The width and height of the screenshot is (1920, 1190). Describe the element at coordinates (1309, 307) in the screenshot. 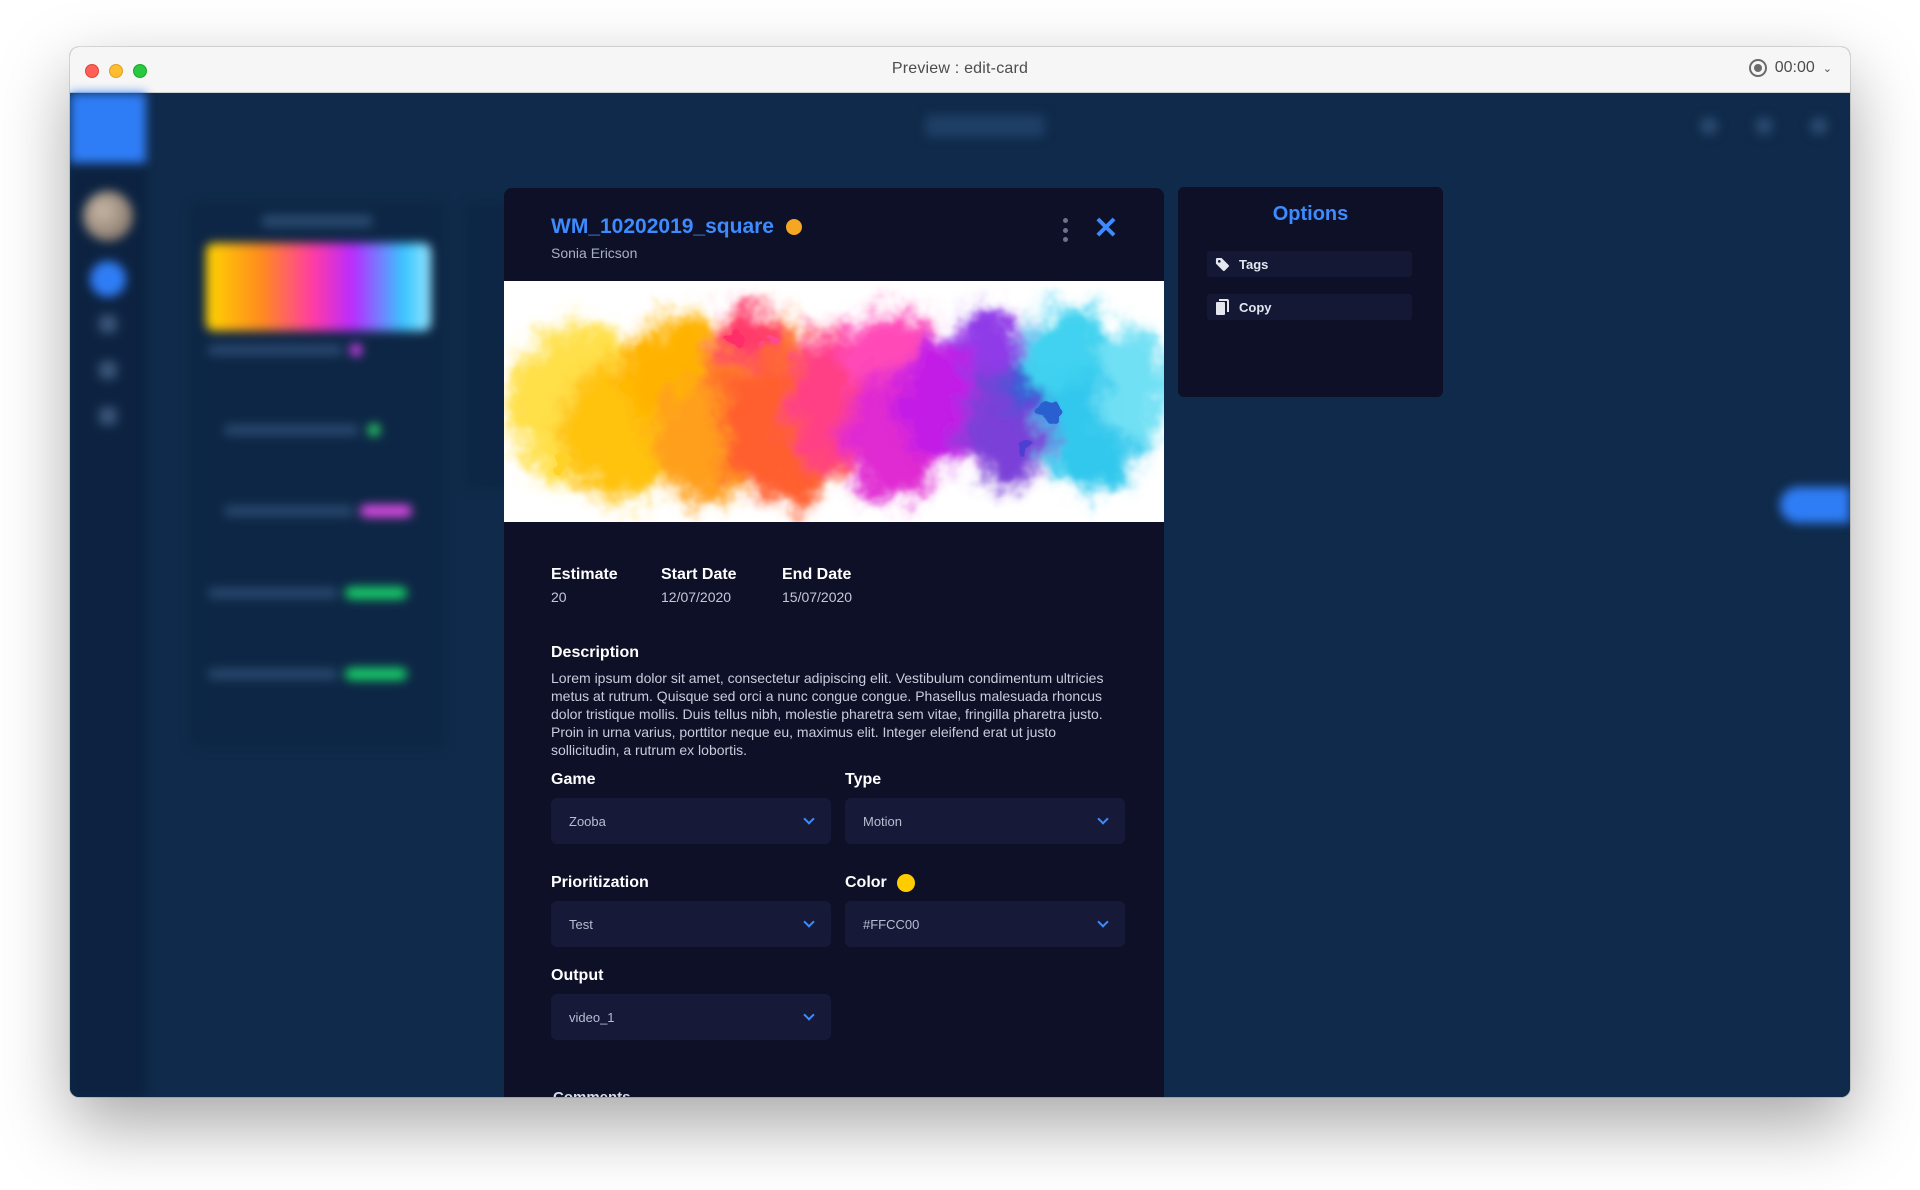

I see `option-copy: Copy` at that location.